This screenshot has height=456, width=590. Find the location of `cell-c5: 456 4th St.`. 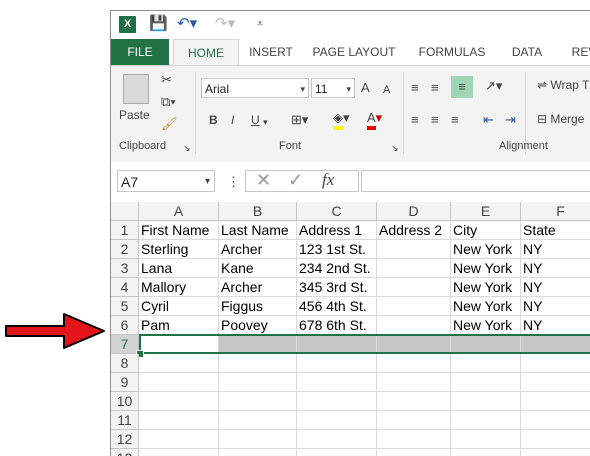

cell-c5: 456 4th St. is located at coordinates (337, 306).